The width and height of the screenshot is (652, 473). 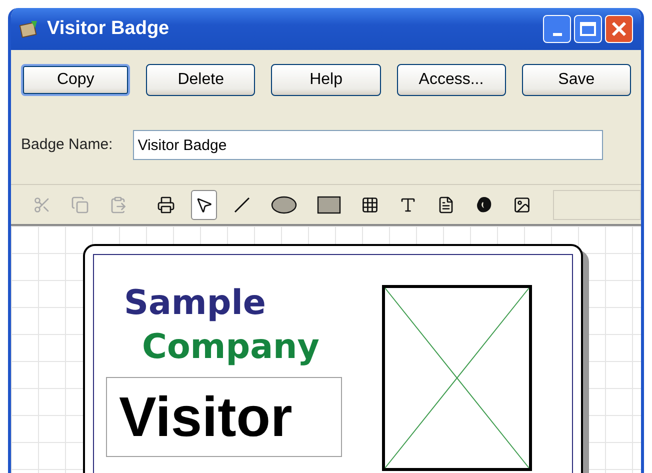 I want to click on company-name-line: Sample, so click(x=195, y=303).